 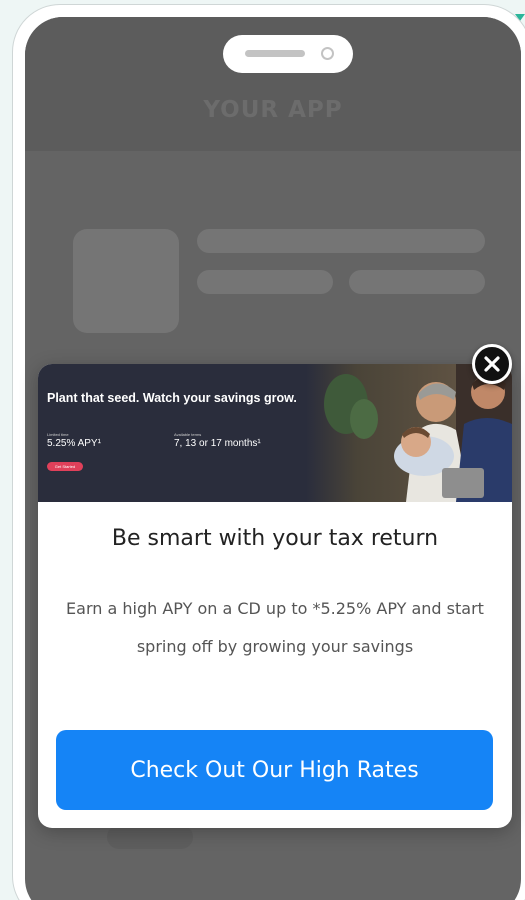 What do you see at coordinates (275, 538) in the screenshot?
I see `modal-heading: Be smart with your tax return` at bounding box center [275, 538].